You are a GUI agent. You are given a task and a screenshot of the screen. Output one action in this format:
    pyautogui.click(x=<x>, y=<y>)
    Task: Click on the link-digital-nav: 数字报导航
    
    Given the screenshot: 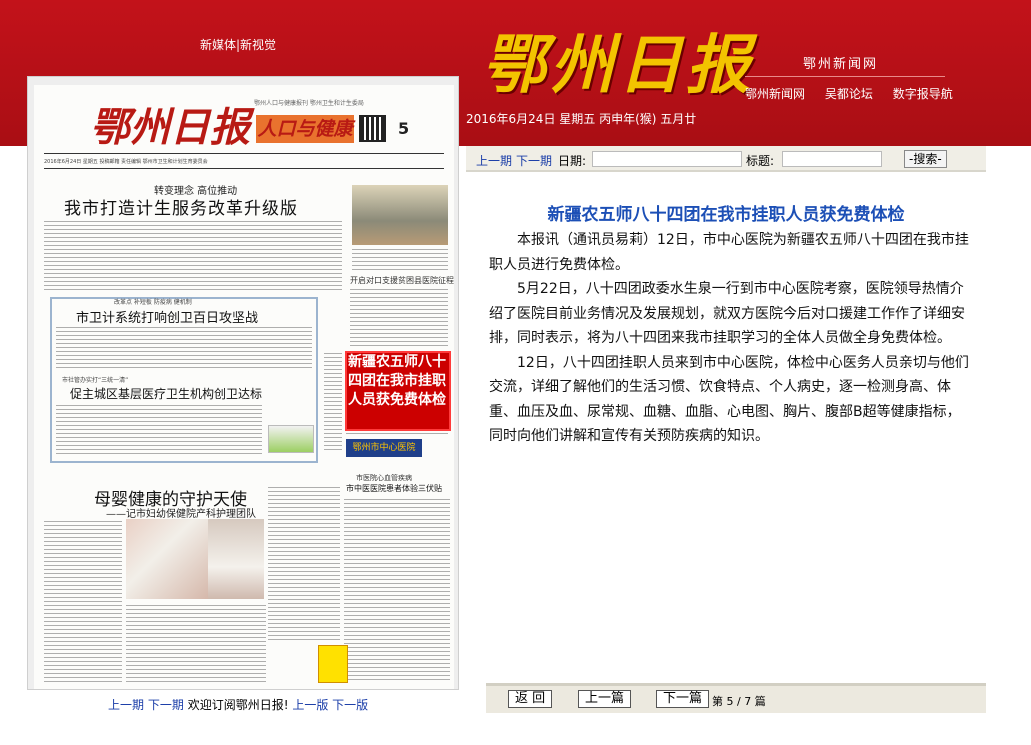 What is the action you would take?
    pyautogui.click(x=923, y=94)
    